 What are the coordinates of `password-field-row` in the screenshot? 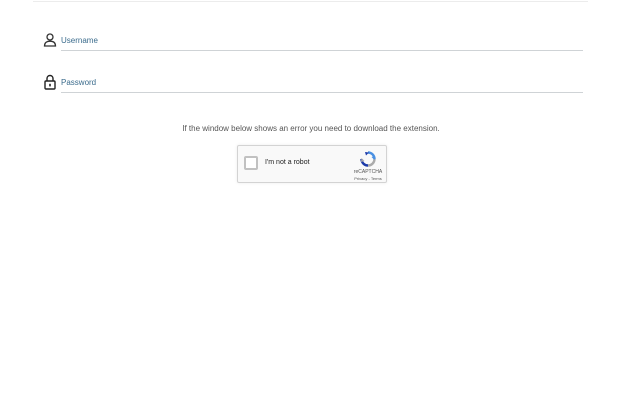 It's located at (313, 83).